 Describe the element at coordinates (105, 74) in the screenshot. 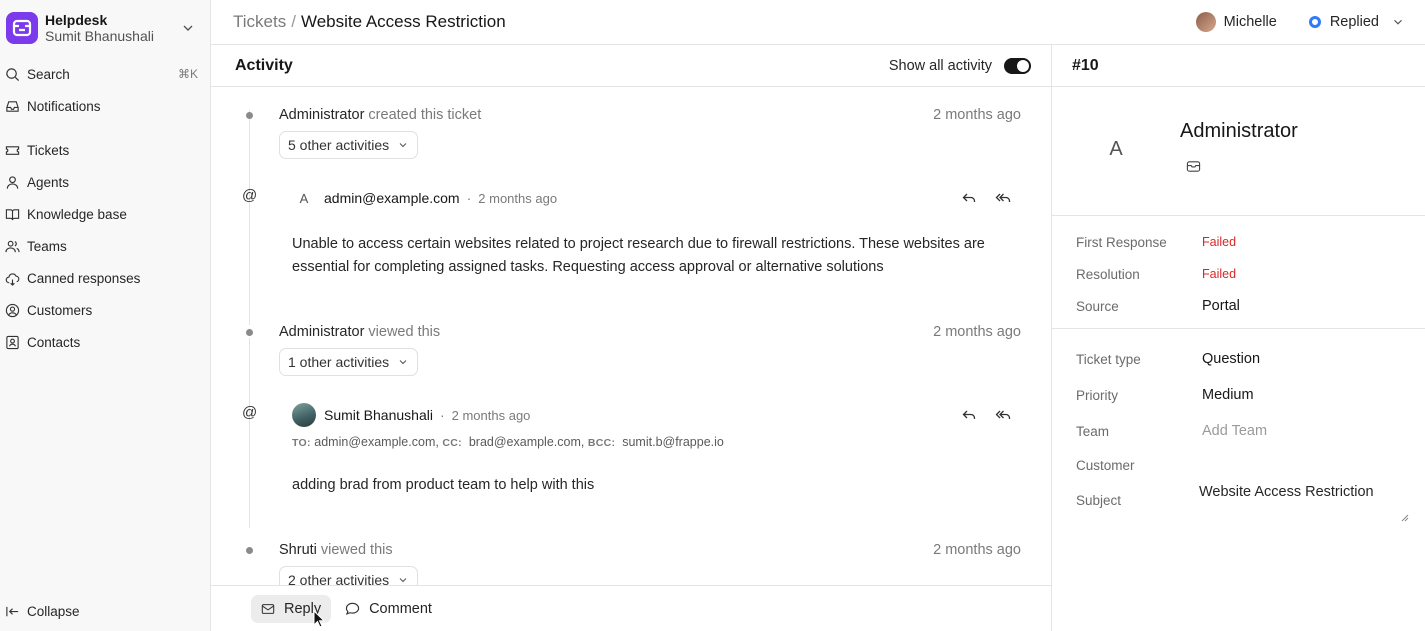

I see `sidebar-item-search: Search ⌘K` at that location.